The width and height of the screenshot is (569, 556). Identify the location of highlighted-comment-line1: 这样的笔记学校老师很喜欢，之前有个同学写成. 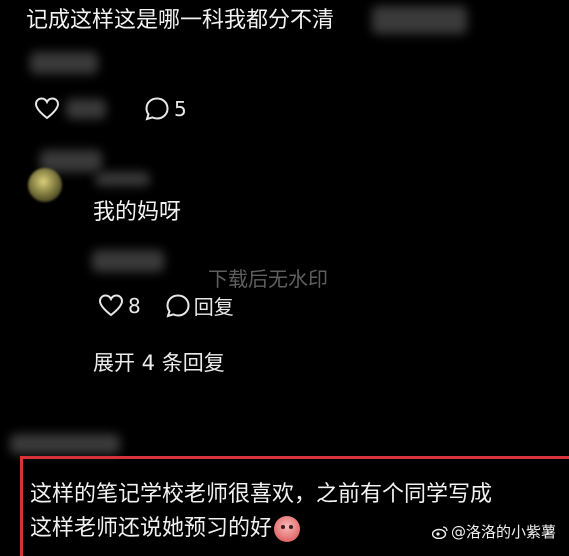
(261, 495).